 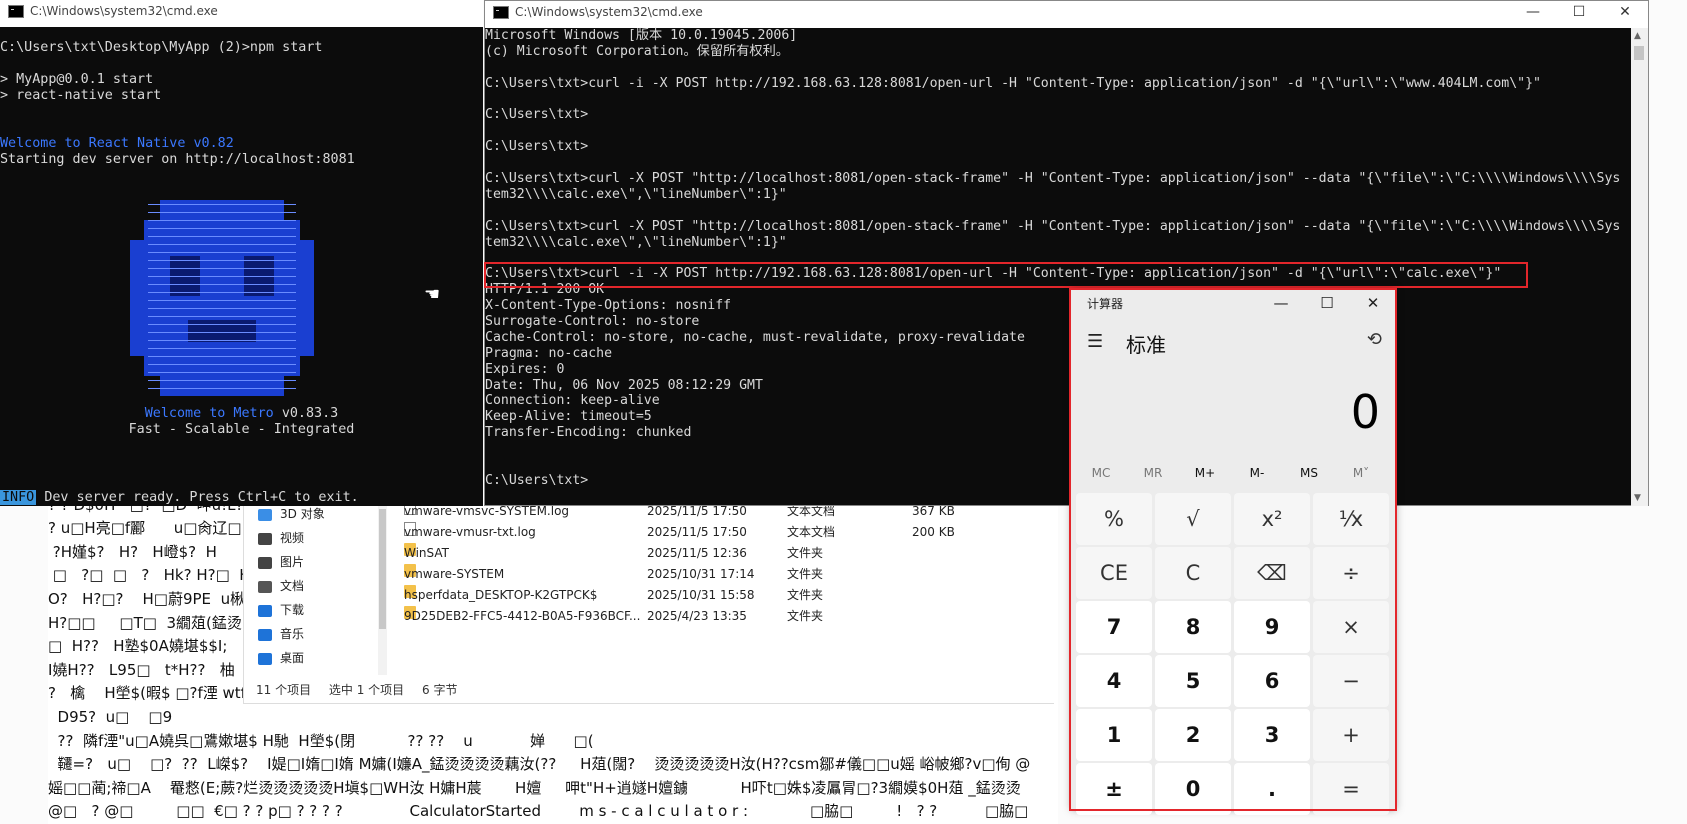 I want to click on file-date: 2025/10/31 15:58, so click(x=701, y=595).